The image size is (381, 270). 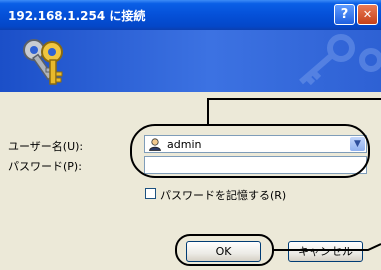 I want to click on username-label: ユーザー名(U):, so click(x=46, y=146).